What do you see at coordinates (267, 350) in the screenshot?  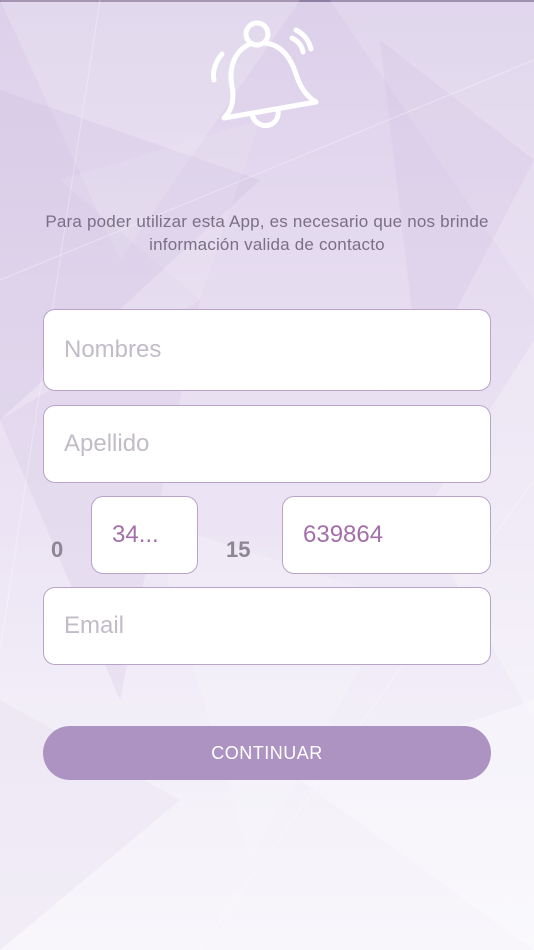 I see `nombres-input` at bounding box center [267, 350].